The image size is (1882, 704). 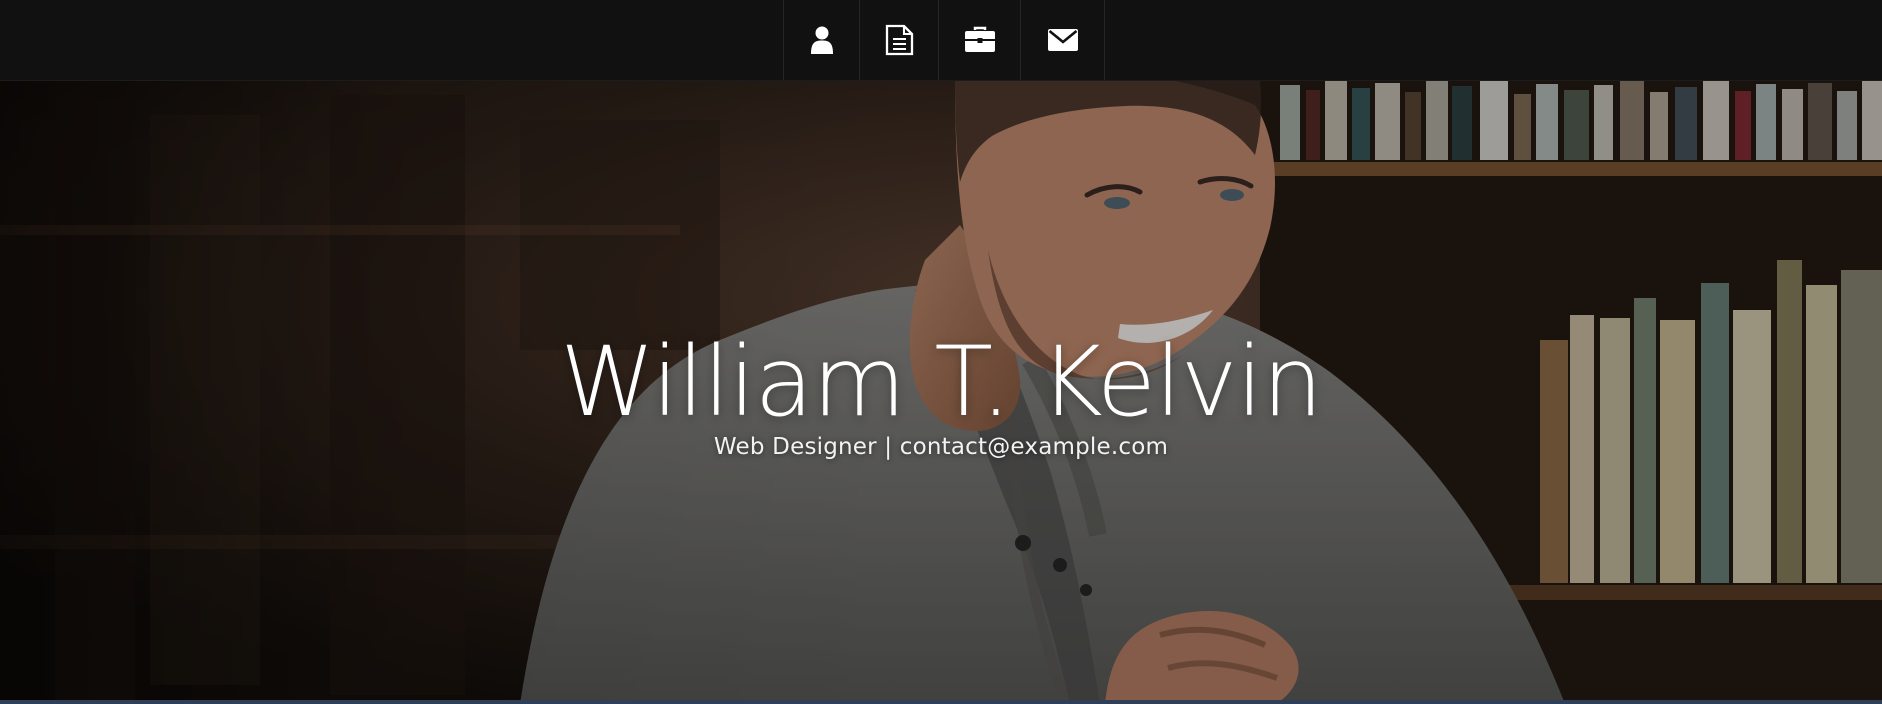 I want to click on nav-resume-button, so click(x=899, y=40).